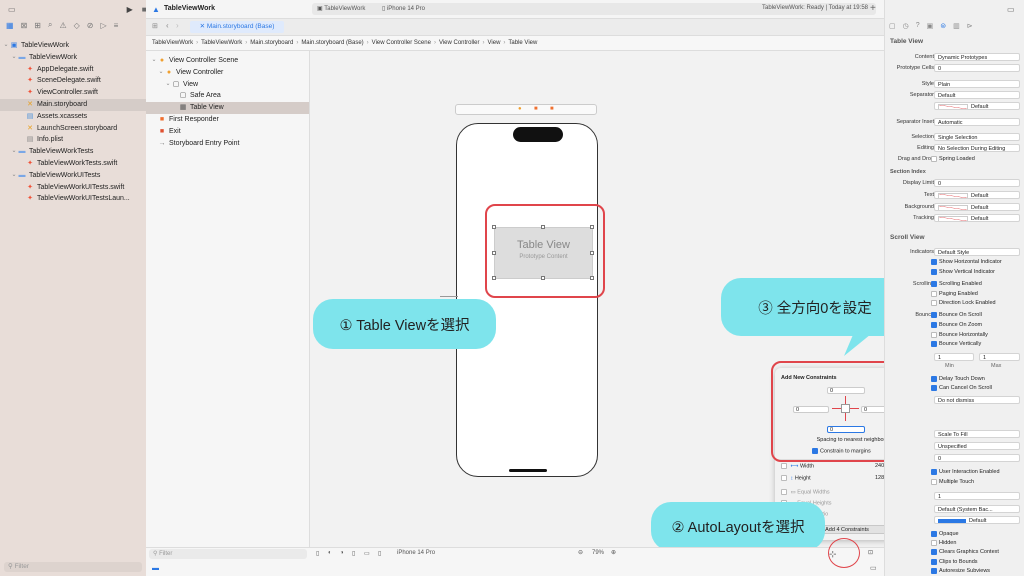 The image size is (1024, 576). I want to click on separator-popup: Default, so click(977, 95).